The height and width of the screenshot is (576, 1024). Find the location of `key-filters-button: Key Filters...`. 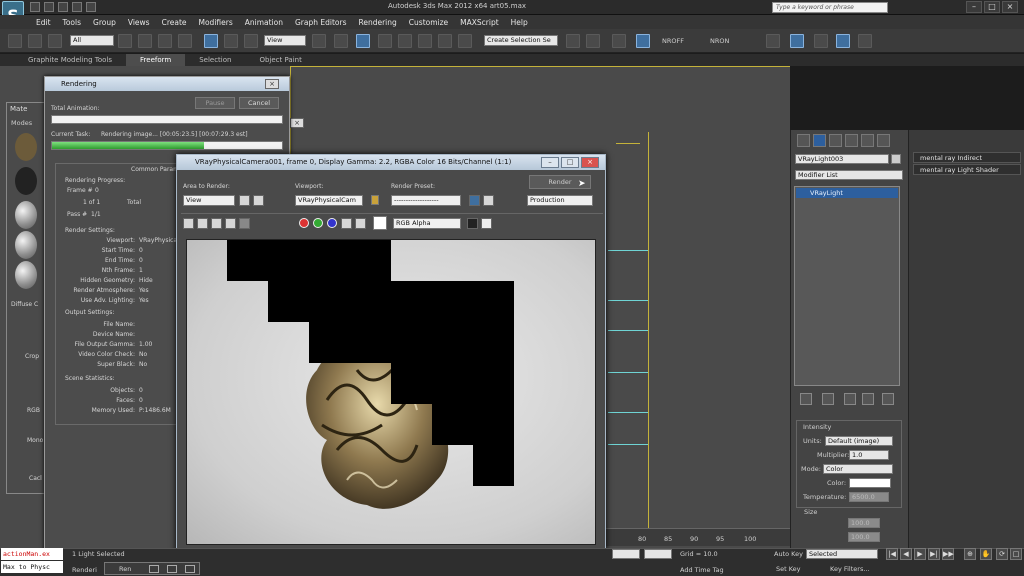

key-filters-button: Key Filters... is located at coordinates (850, 569).